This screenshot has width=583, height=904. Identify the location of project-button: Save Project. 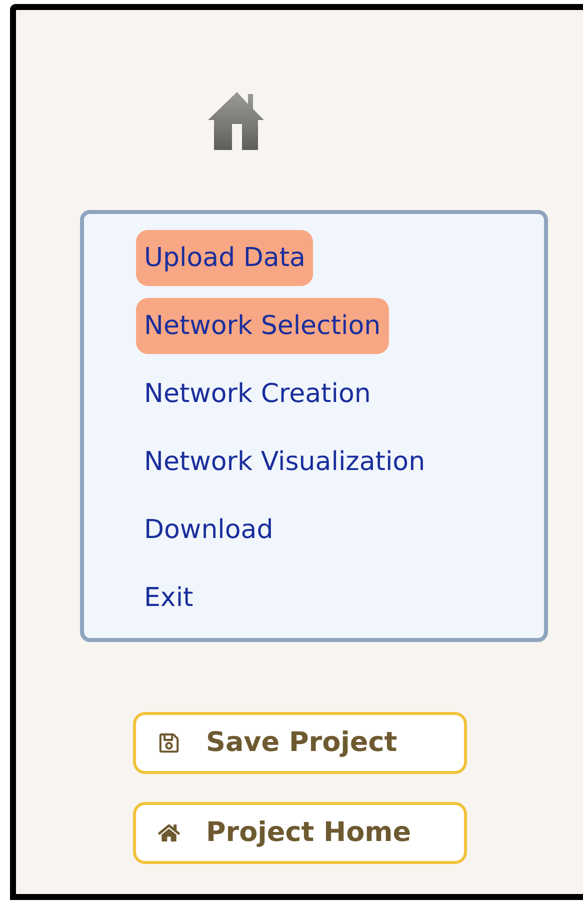
(300, 743).